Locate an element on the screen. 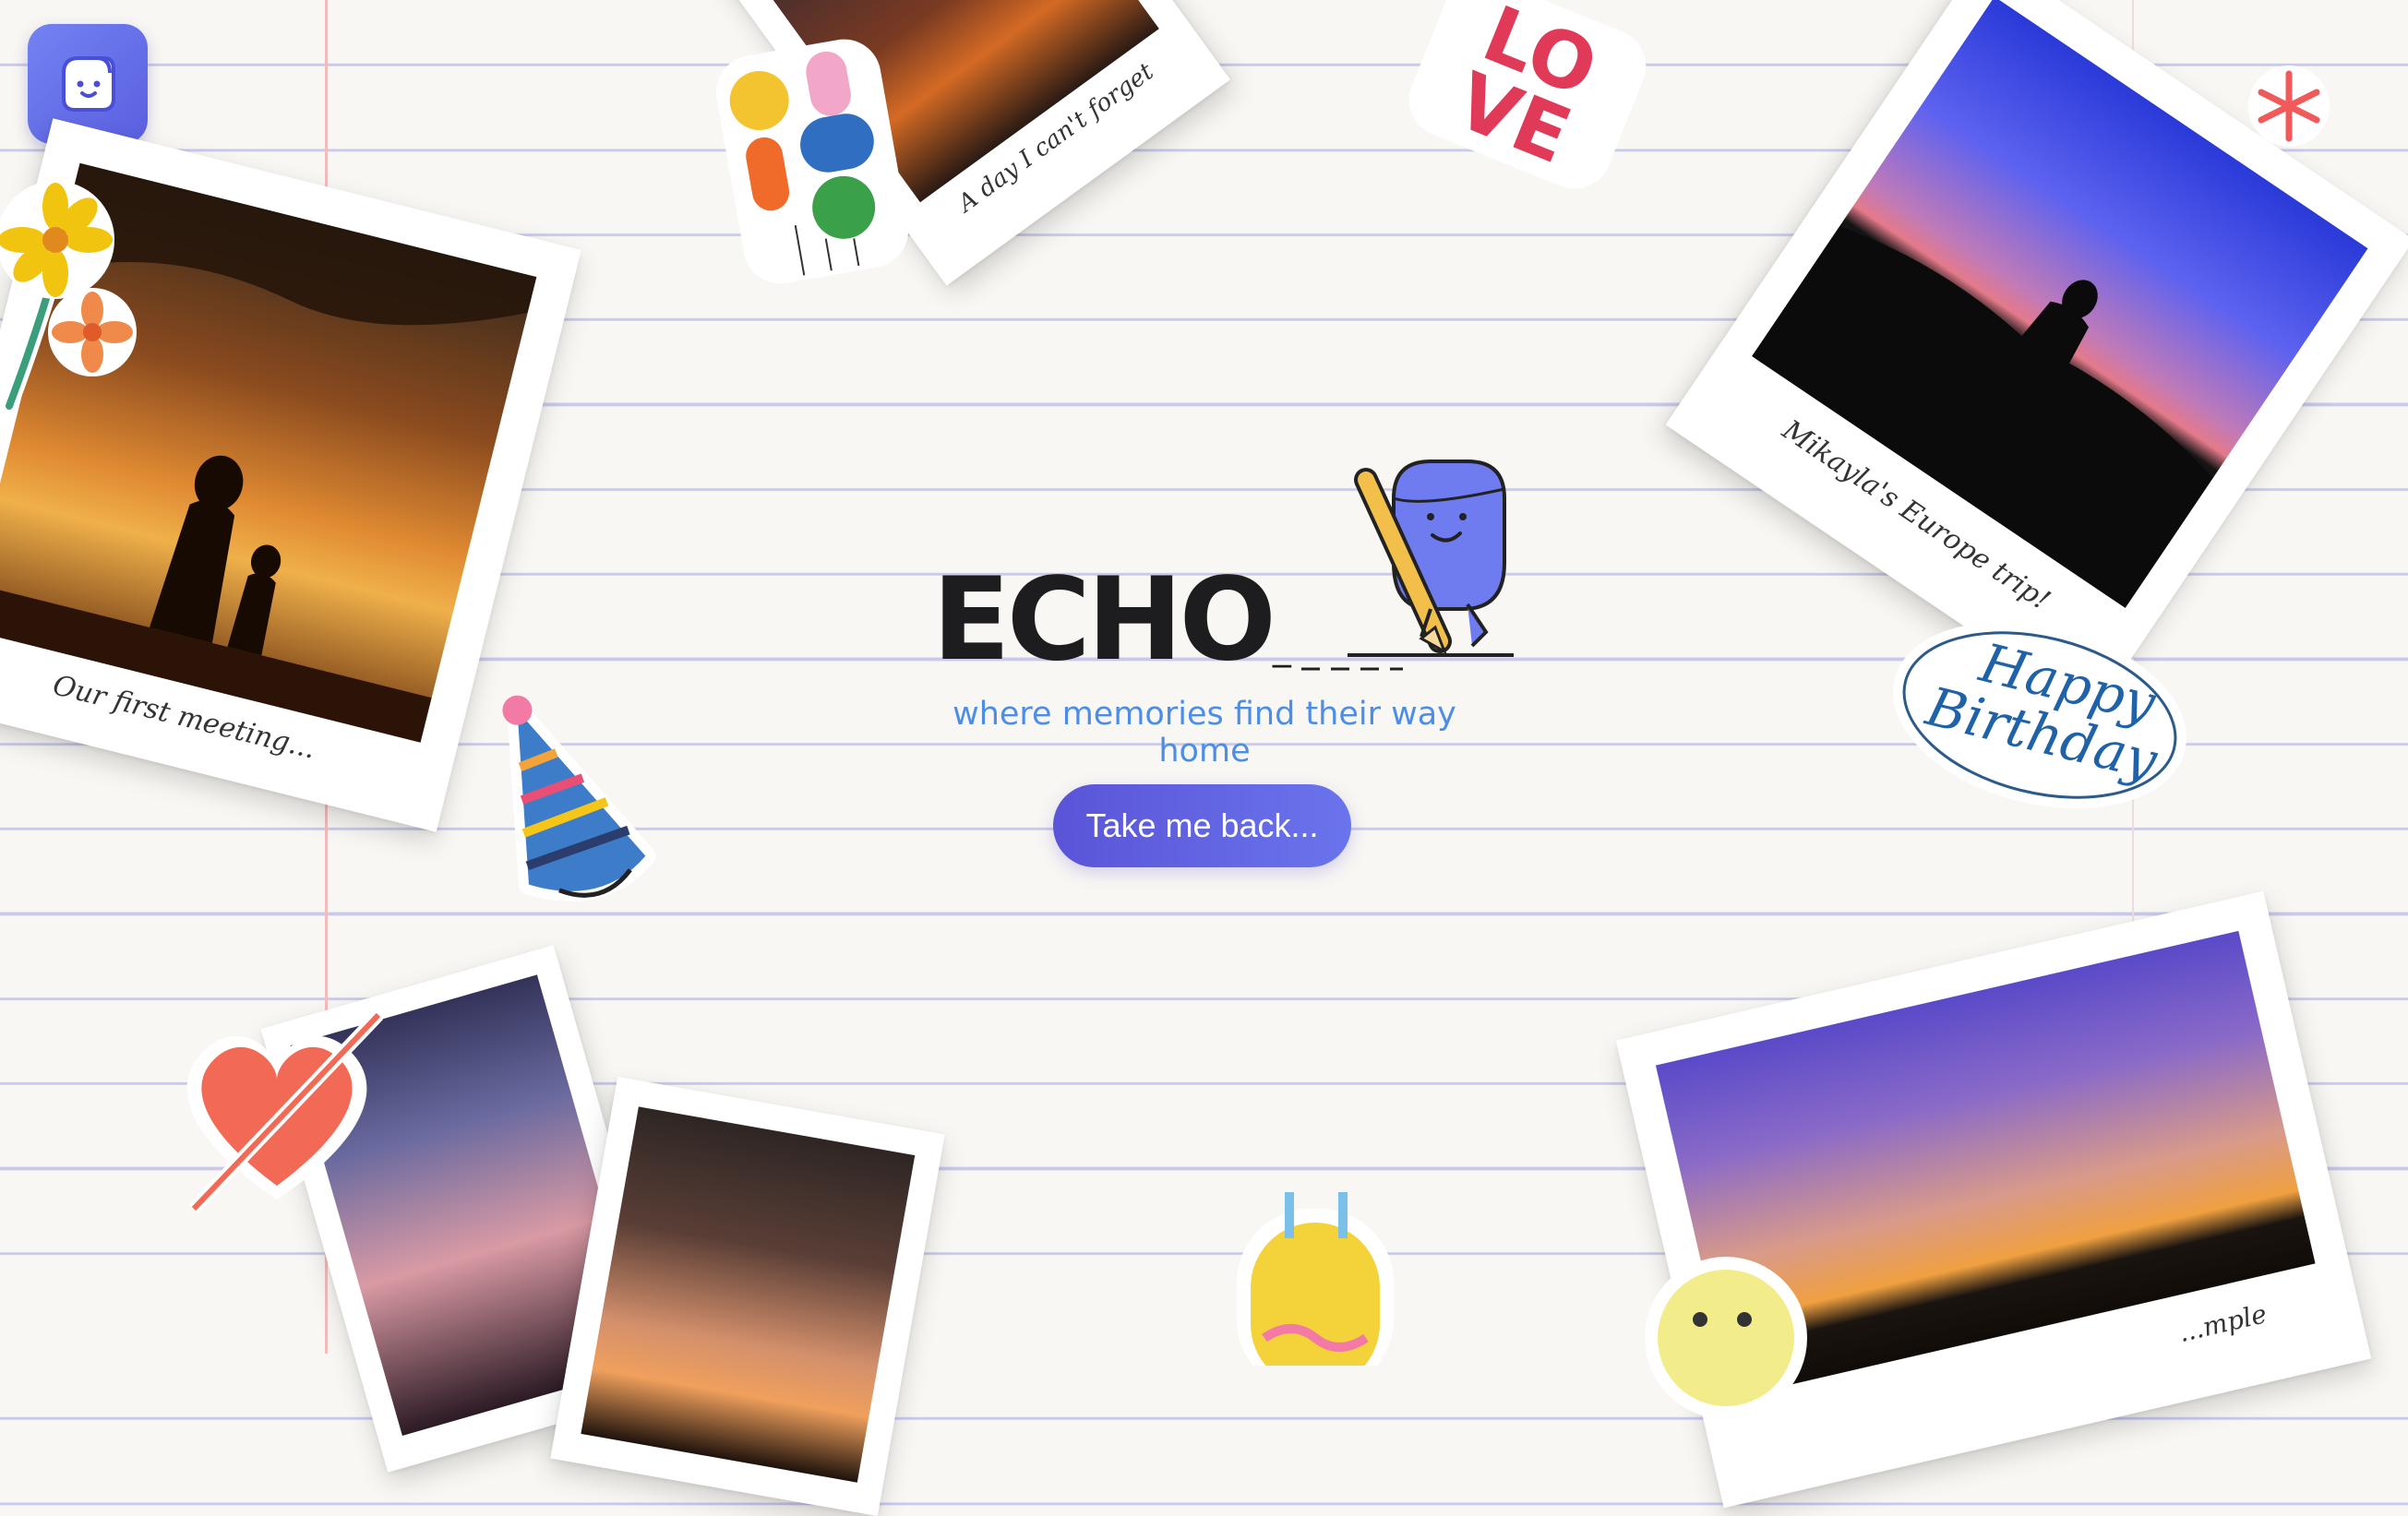 Image resolution: width=2408 pixels, height=1516 pixels. hiker-sunset-photo is located at coordinates (748, 1294).